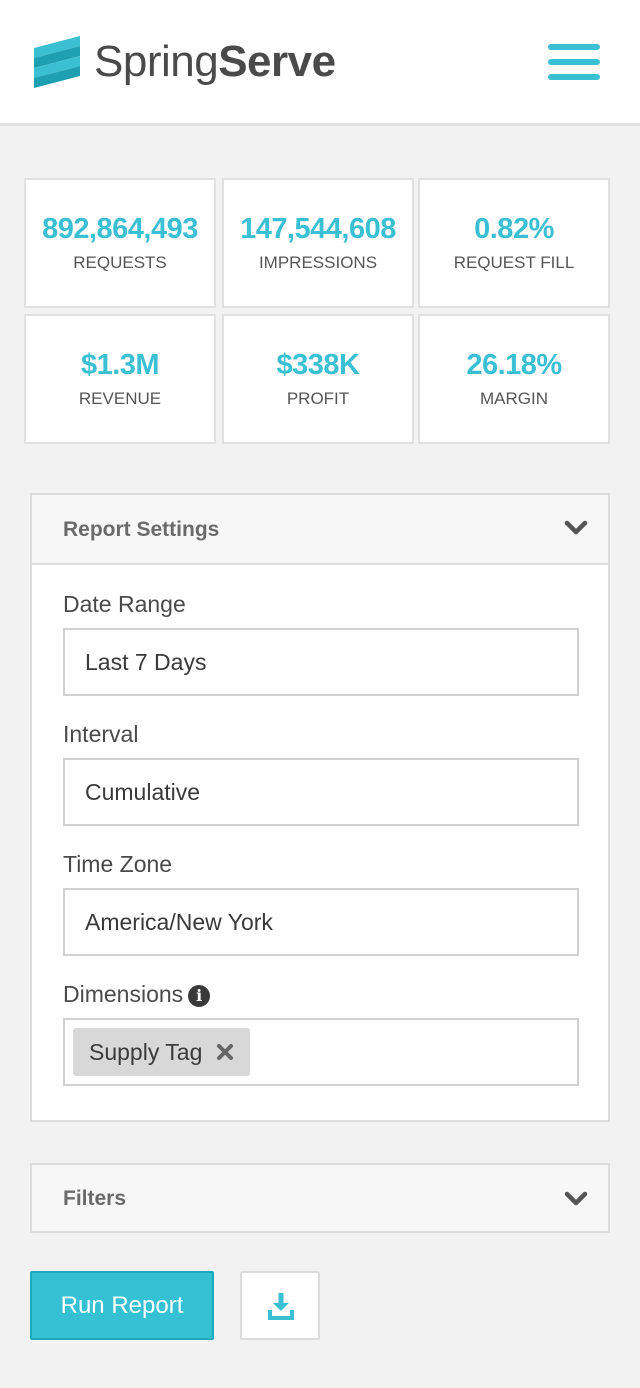  I want to click on time-zone-label: Time Zone, so click(118, 864).